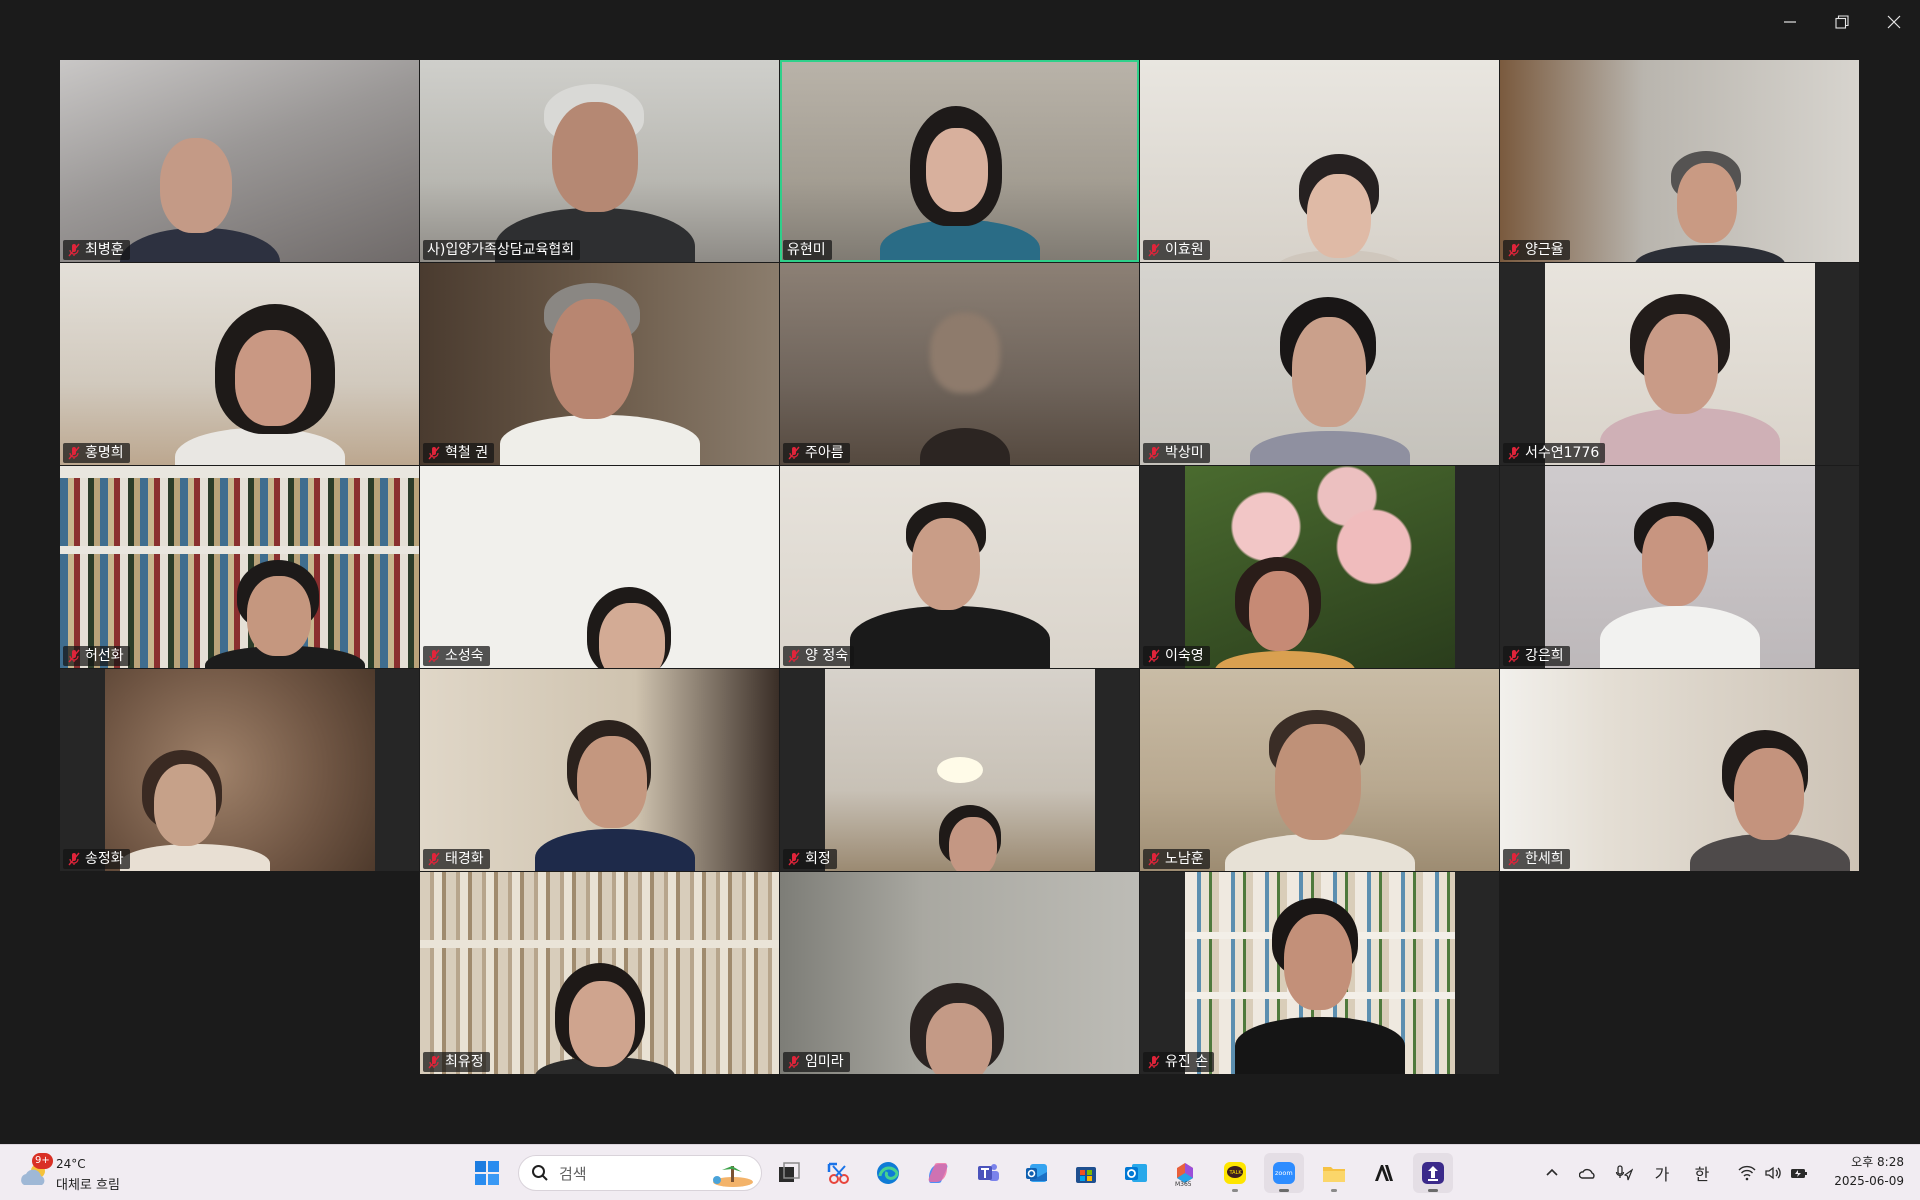  Describe the element at coordinates (810, 859) in the screenshot. I see `participant-name-tag: 회정` at that location.